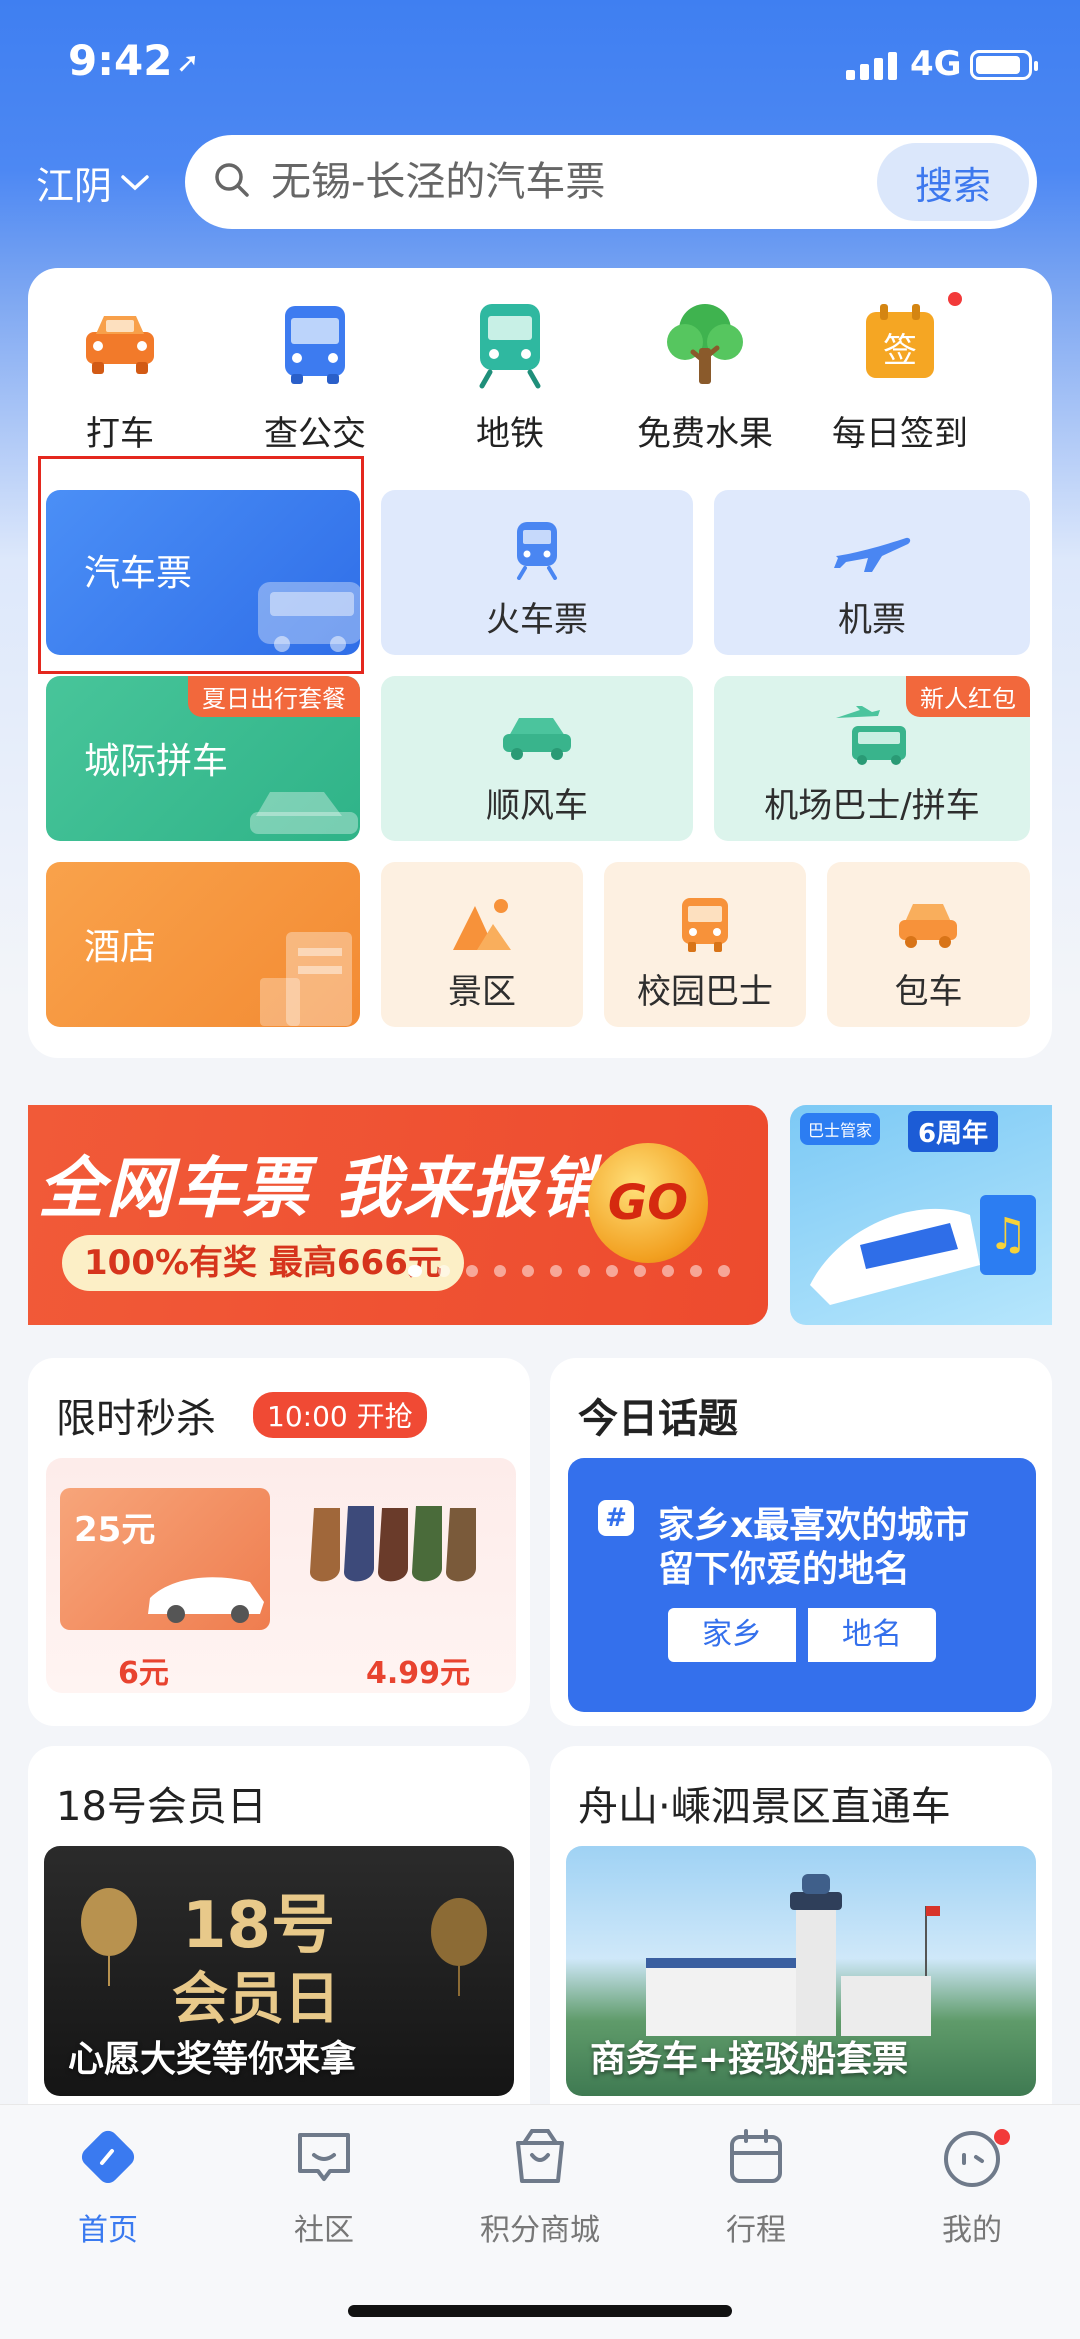 This screenshot has width=1080, height=2339. I want to click on status-bar: 9:42 ➚ 4G, so click(540, 65).